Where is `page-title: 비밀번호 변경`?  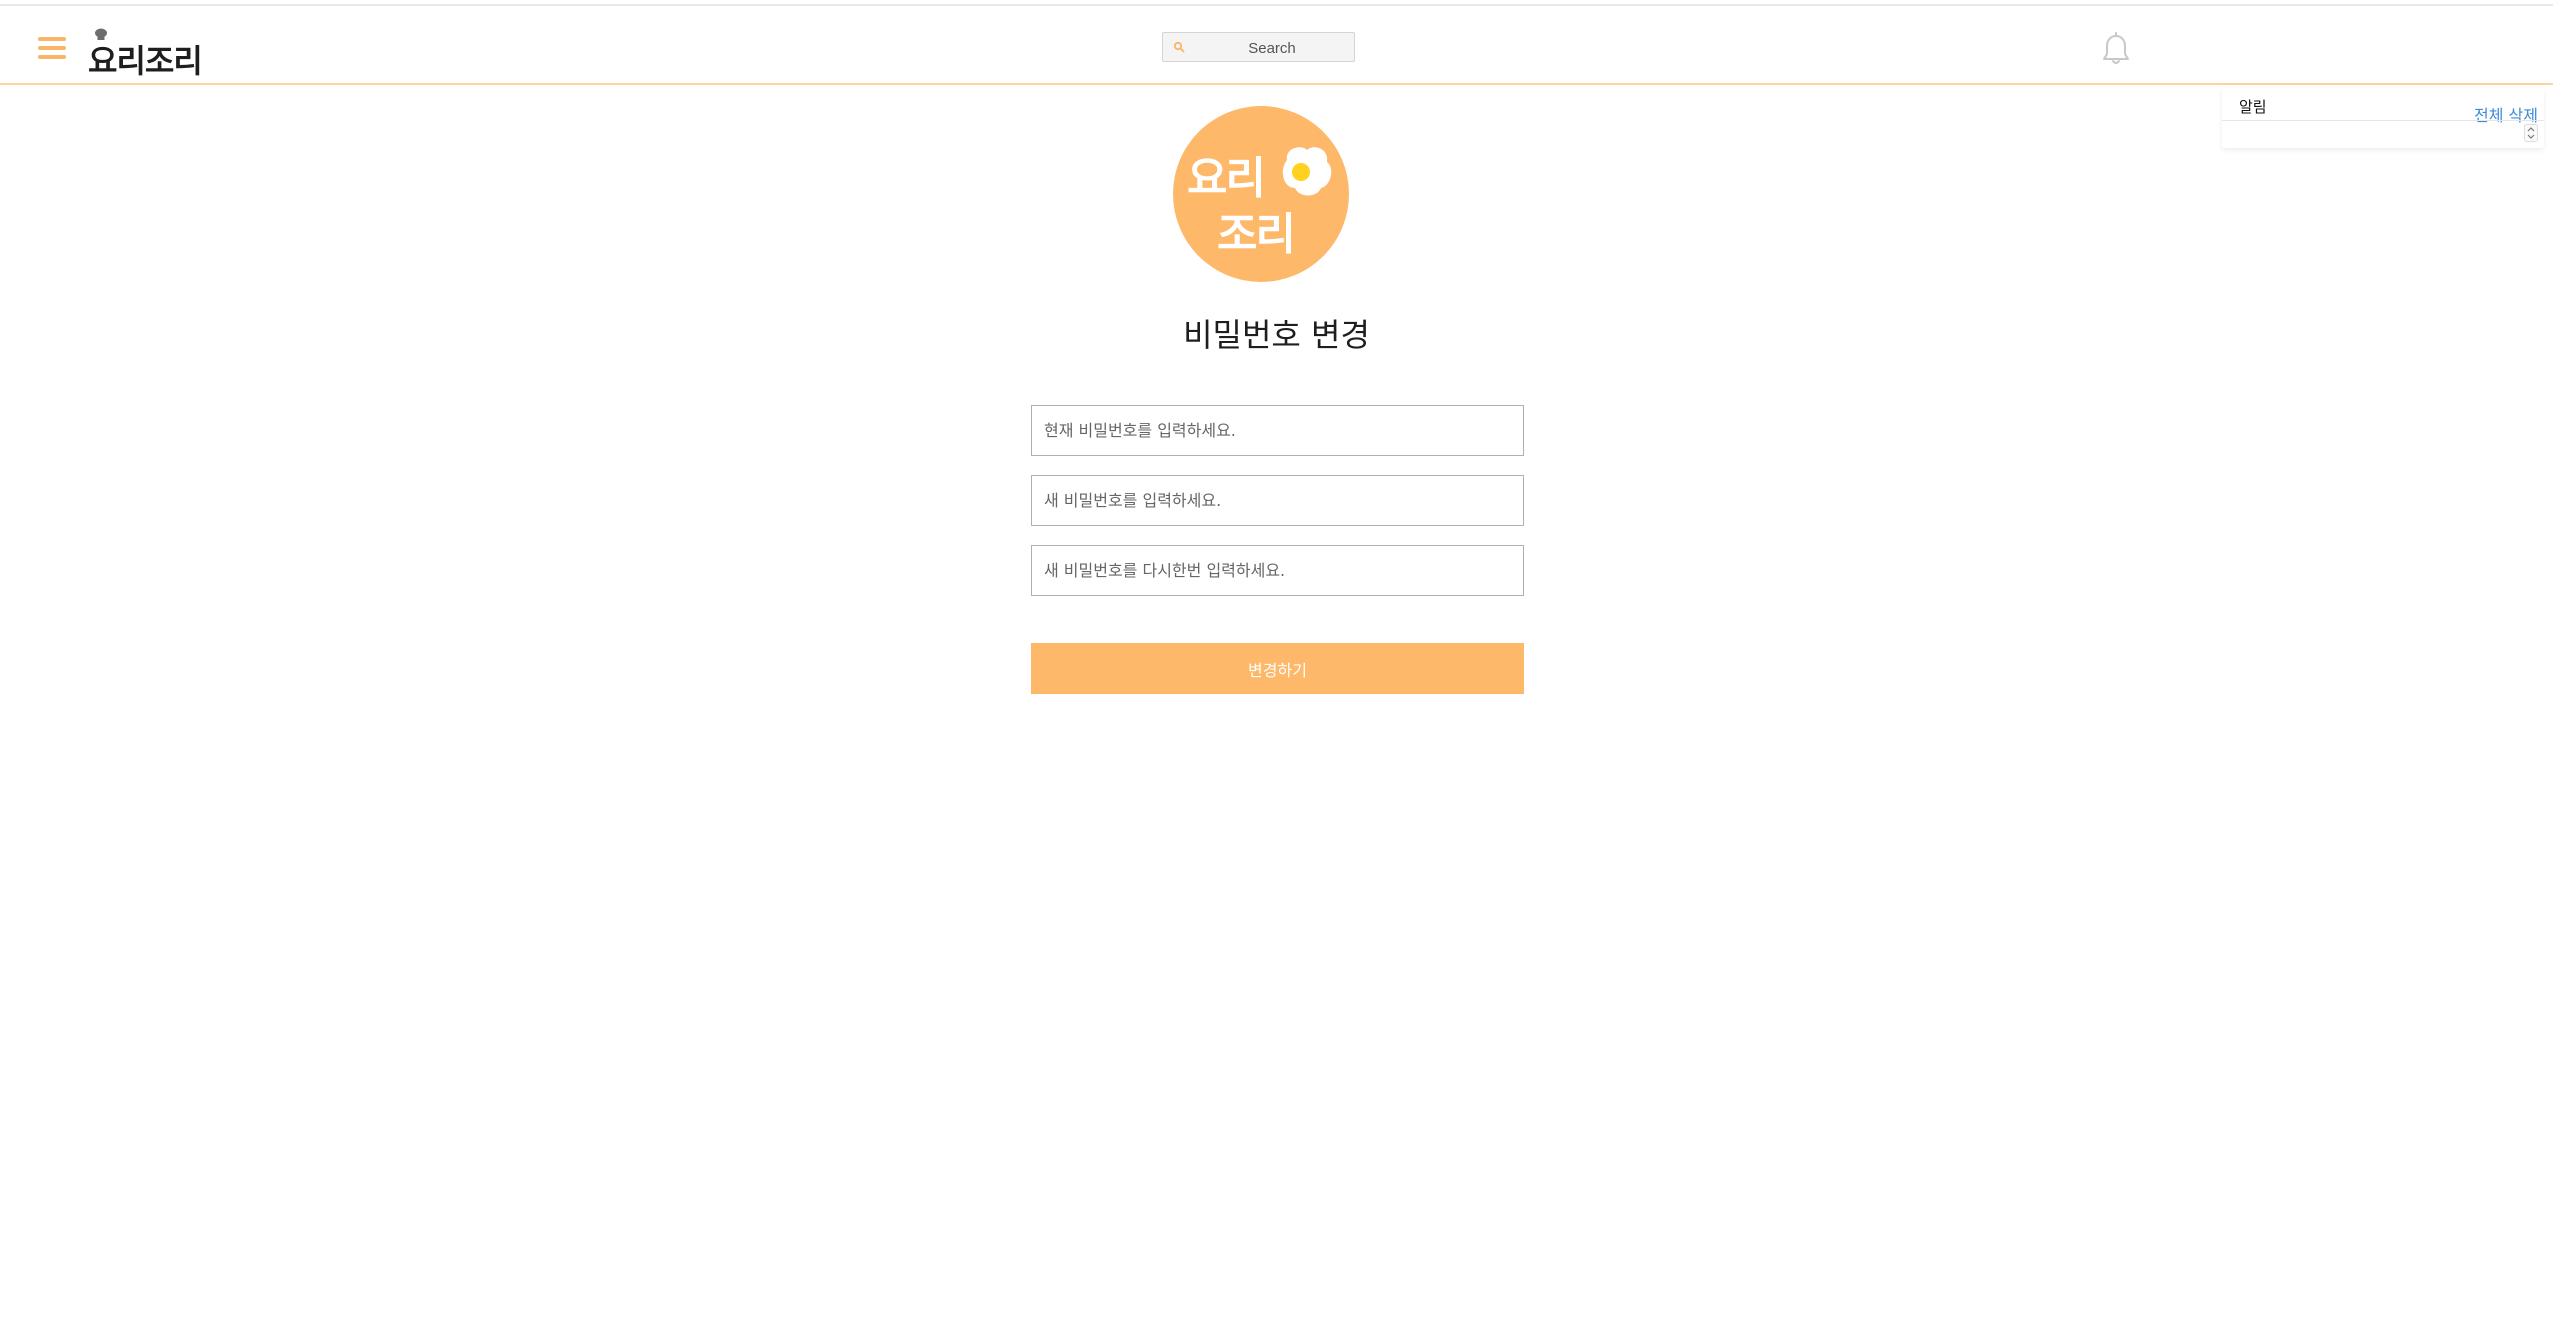 page-title: 비밀번호 변경 is located at coordinates (1276, 335).